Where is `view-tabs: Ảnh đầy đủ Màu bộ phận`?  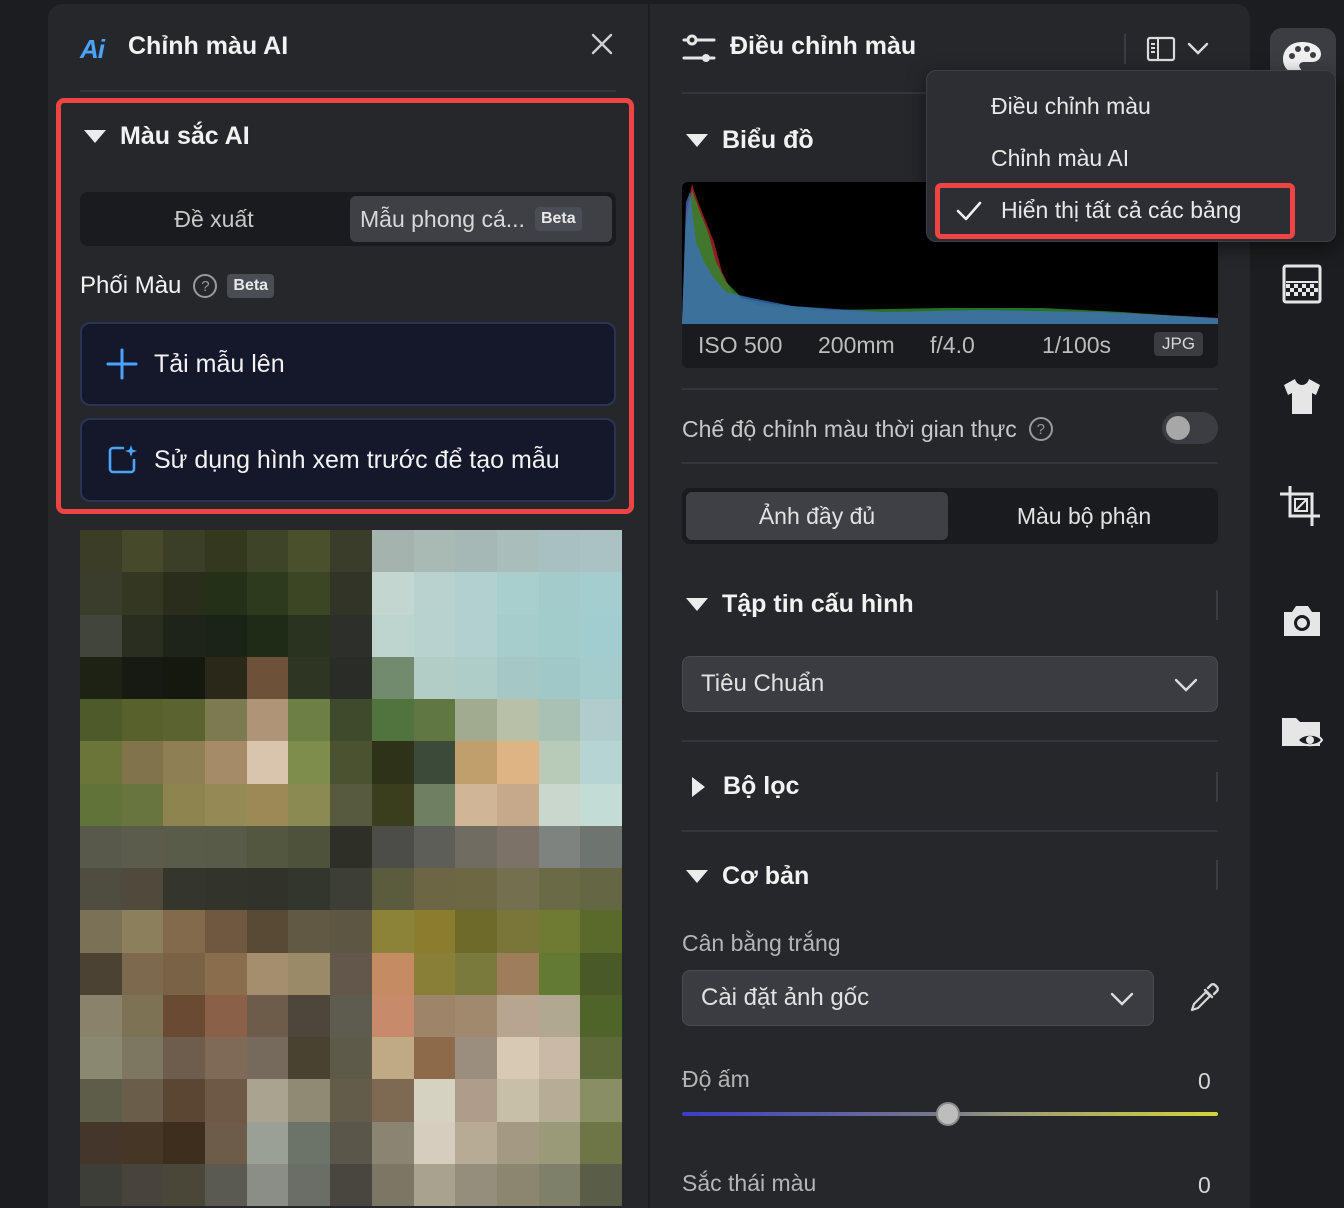 view-tabs: Ảnh đầy đủ Màu bộ phận is located at coordinates (950, 516).